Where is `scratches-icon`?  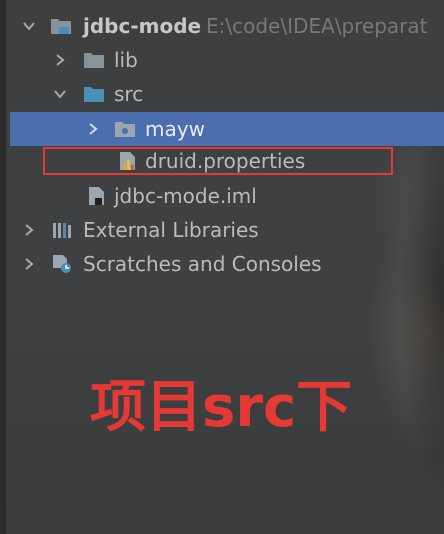 scratches-icon is located at coordinates (62, 264).